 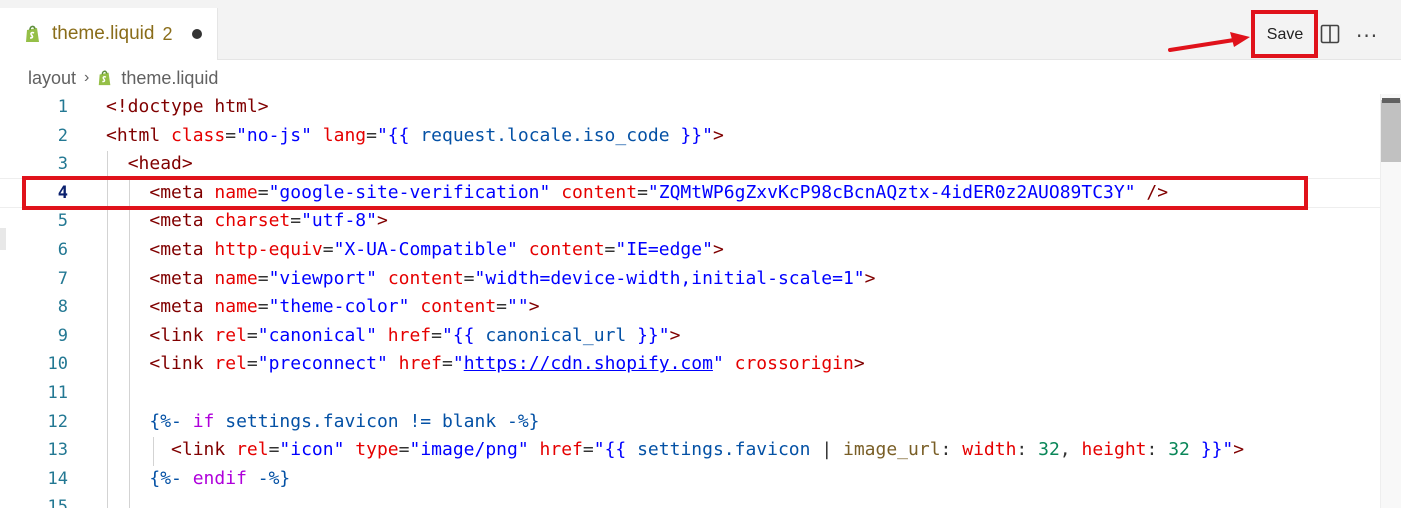 I want to click on line-number: 3, so click(x=62, y=164).